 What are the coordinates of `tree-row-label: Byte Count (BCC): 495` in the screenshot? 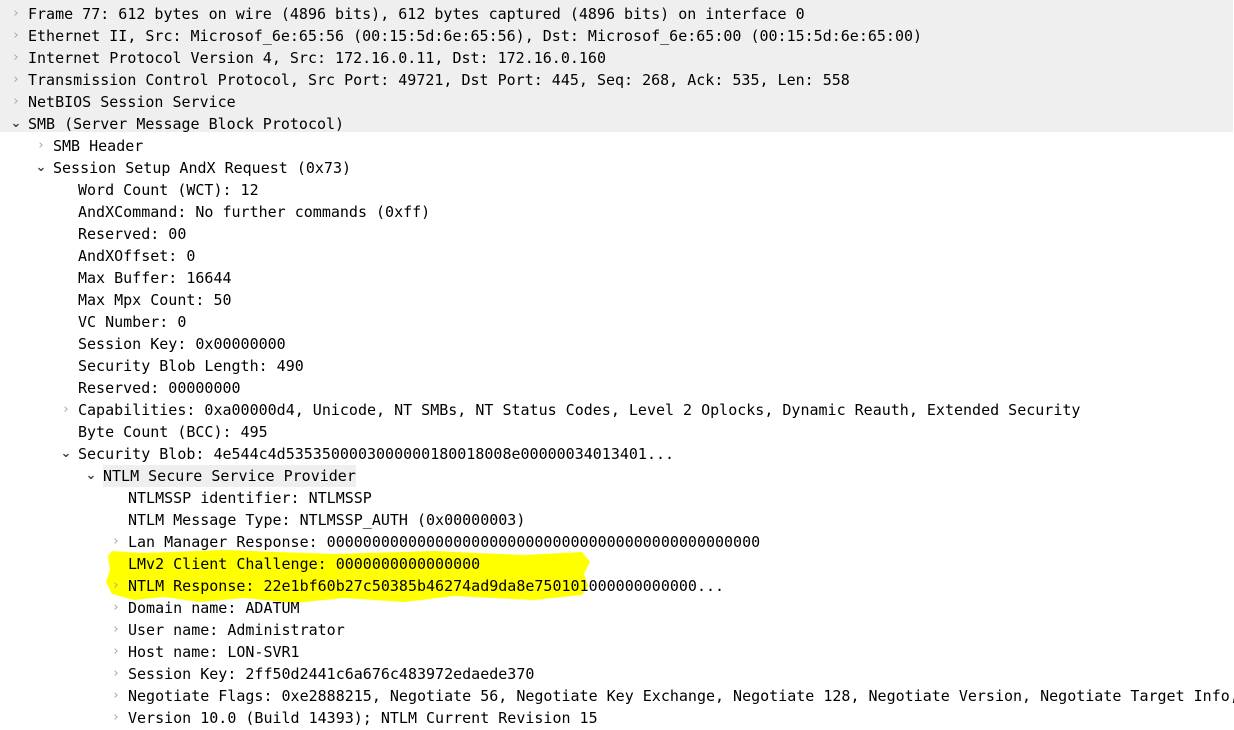 It's located at (173, 432).